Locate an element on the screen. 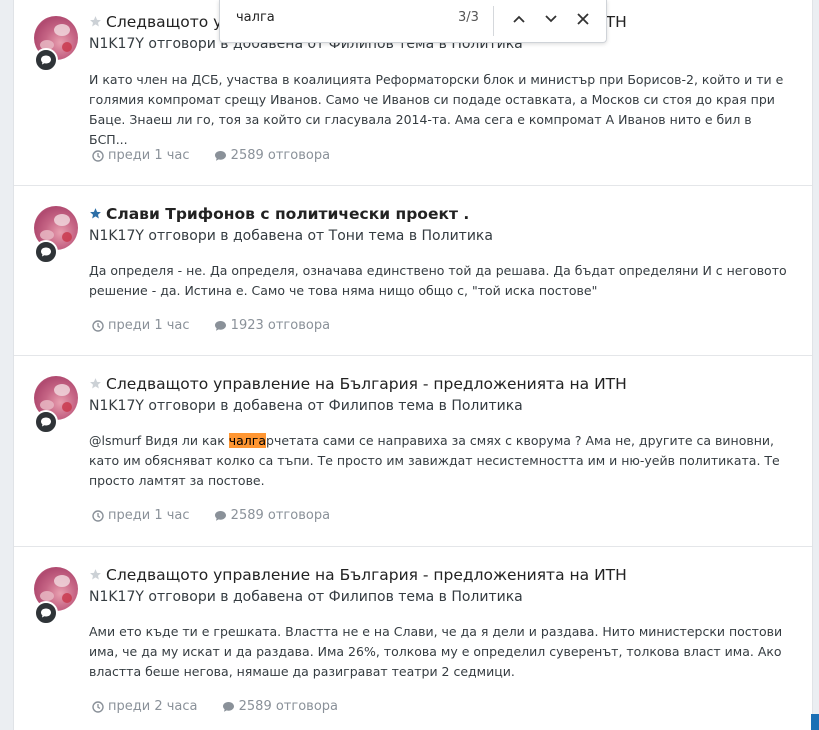 This screenshot has height=730, width=819. item-time: преди 2 часа is located at coordinates (144, 706).